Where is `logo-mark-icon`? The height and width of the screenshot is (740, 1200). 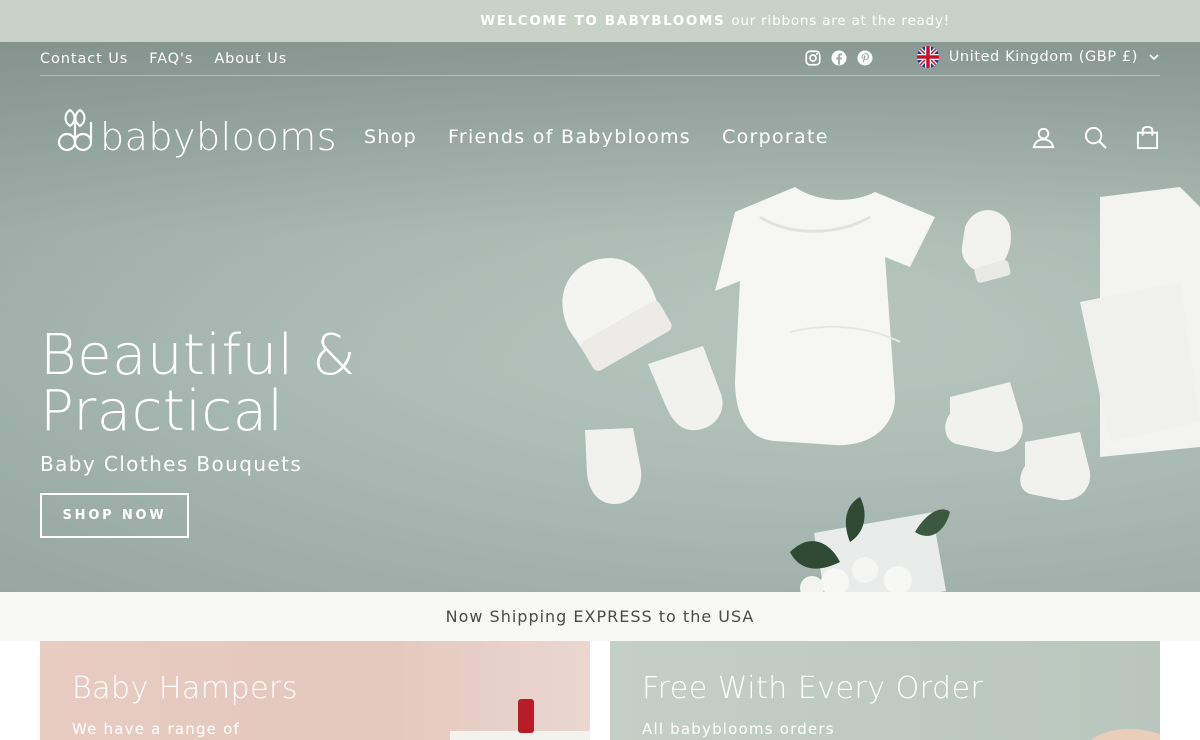 logo-mark-icon is located at coordinates (75, 130).